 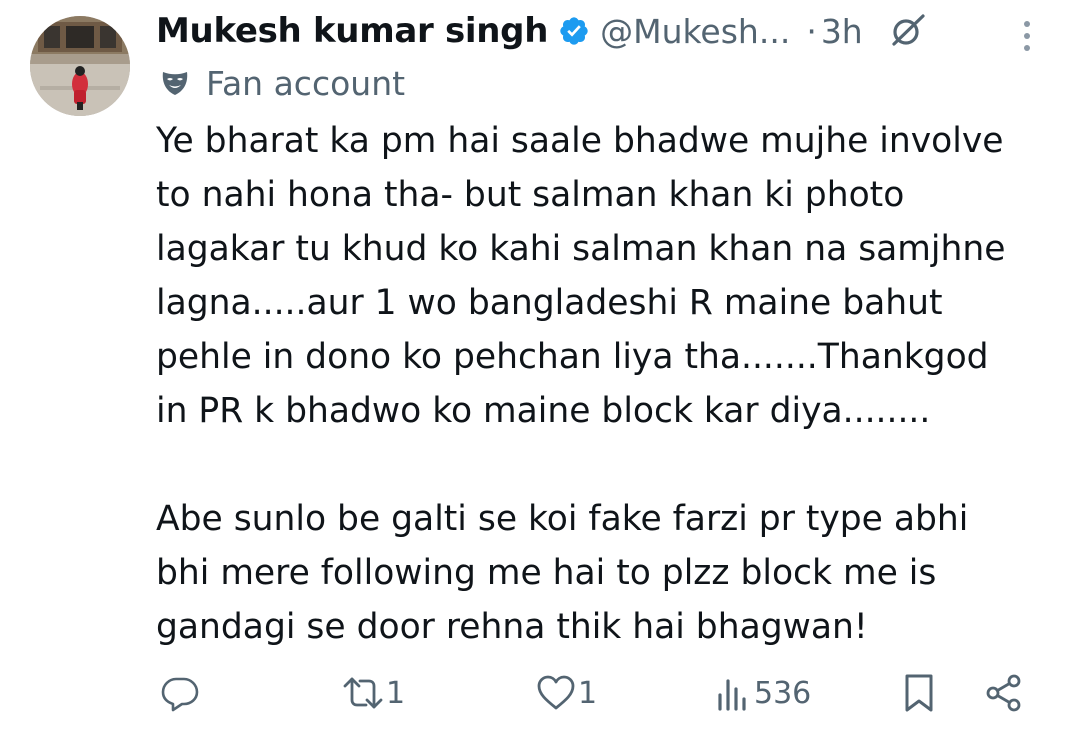 What do you see at coordinates (588, 693) in the screenshot?
I see `like-count: 1` at bounding box center [588, 693].